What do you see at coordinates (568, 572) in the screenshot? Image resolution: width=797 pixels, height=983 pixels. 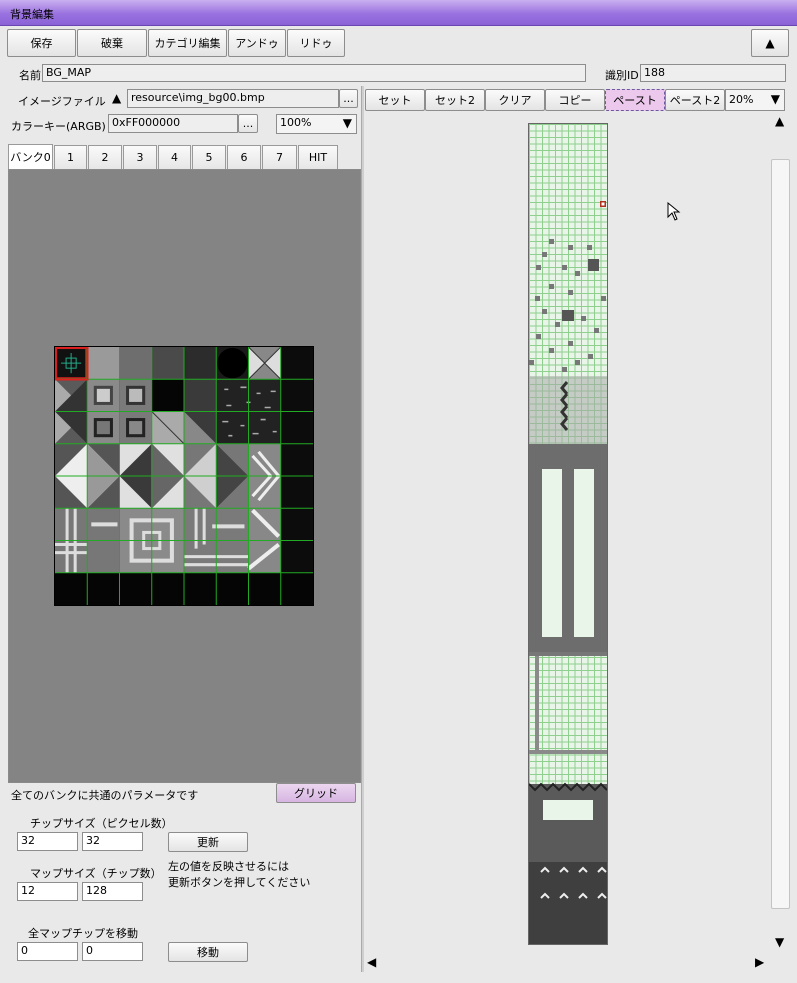 I see `map-tiles` at bounding box center [568, 572].